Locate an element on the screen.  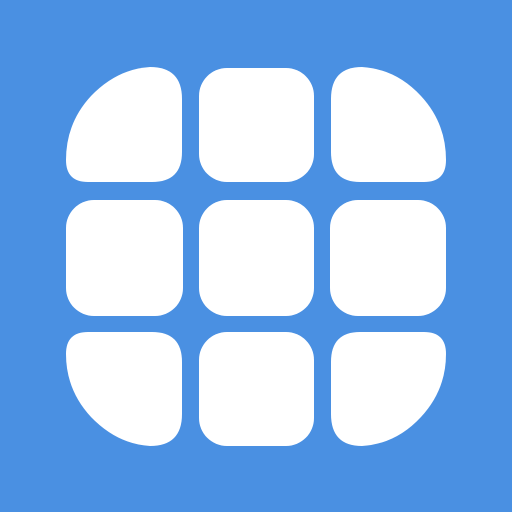
tile-middle-right is located at coordinates (388, 258).